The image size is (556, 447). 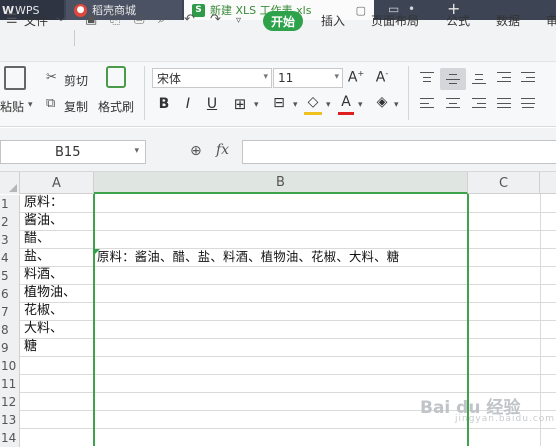 I want to click on paste-dropdown-icon: ▾, so click(x=30, y=105).